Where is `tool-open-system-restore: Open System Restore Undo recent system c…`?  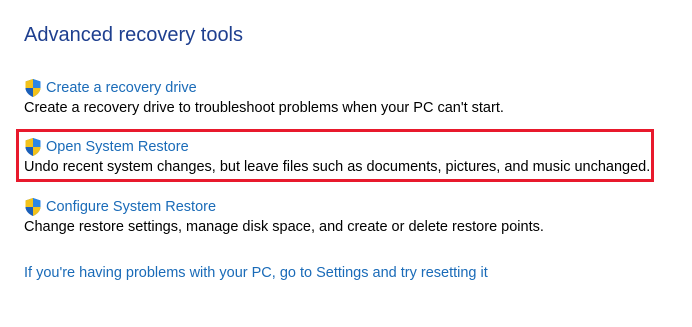 tool-open-system-restore: Open System Restore Undo recent system c… is located at coordinates (337, 157).